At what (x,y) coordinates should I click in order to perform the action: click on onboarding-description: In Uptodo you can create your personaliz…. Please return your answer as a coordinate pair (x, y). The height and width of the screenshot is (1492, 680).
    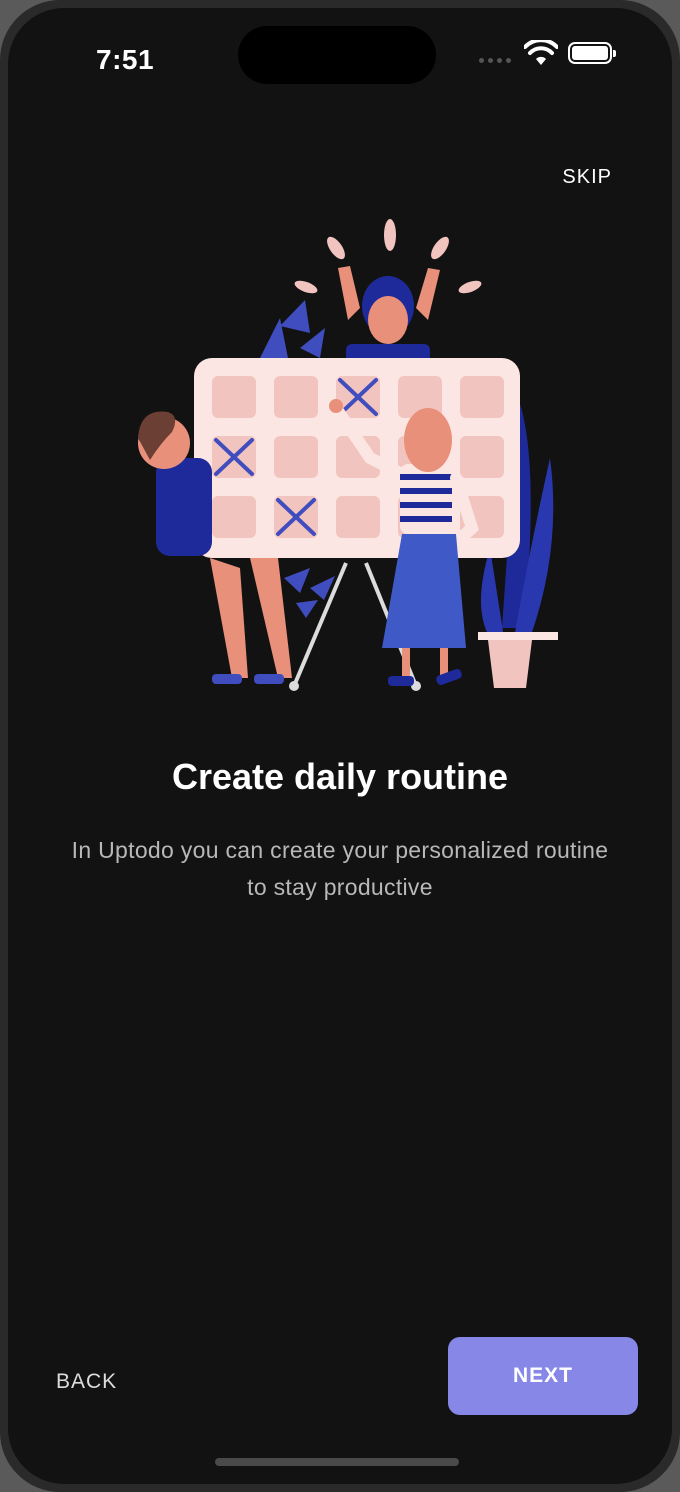
    Looking at the image, I should click on (340, 868).